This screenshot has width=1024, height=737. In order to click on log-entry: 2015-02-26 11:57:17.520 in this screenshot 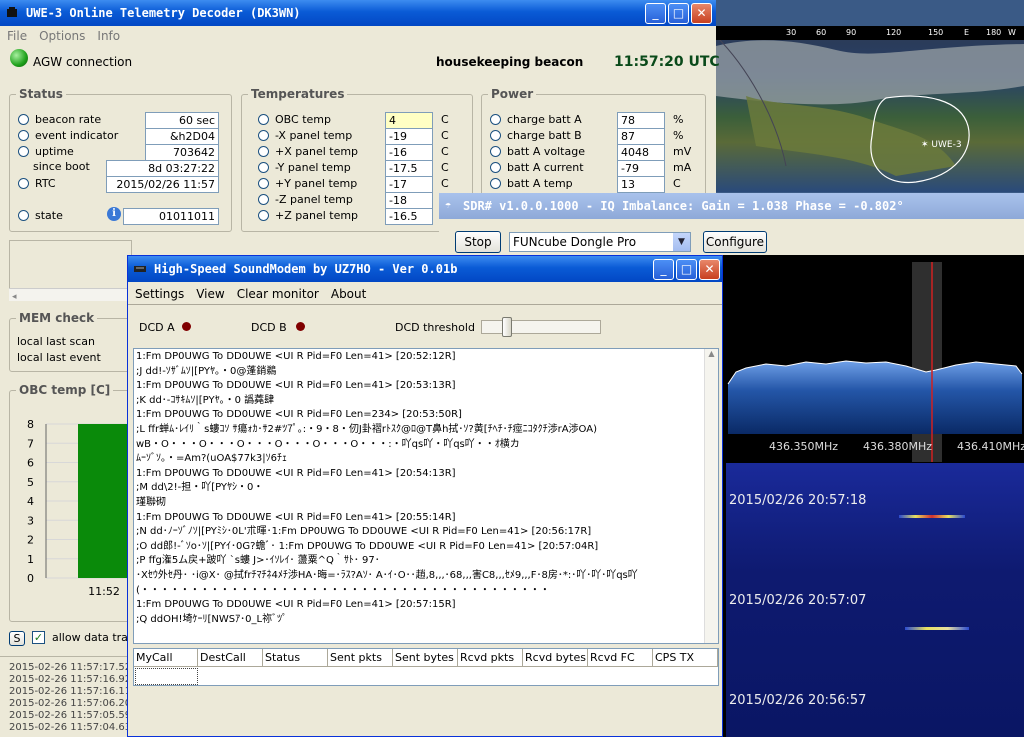, I will do `click(69, 667)`.